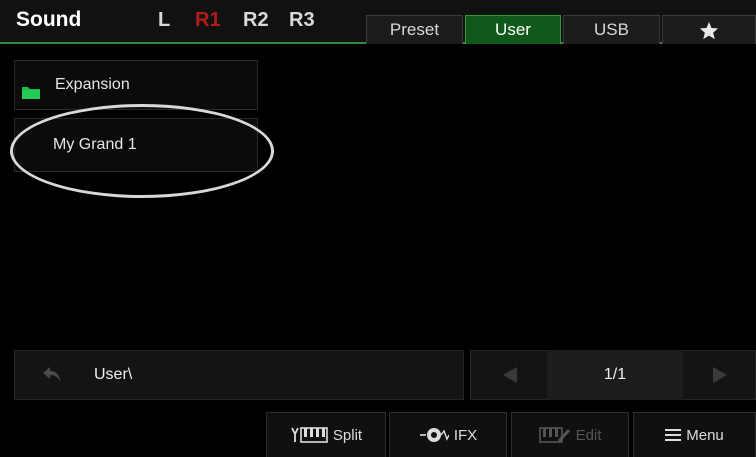  What do you see at coordinates (513, 29) in the screenshot?
I see `tab-user: User` at bounding box center [513, 29].